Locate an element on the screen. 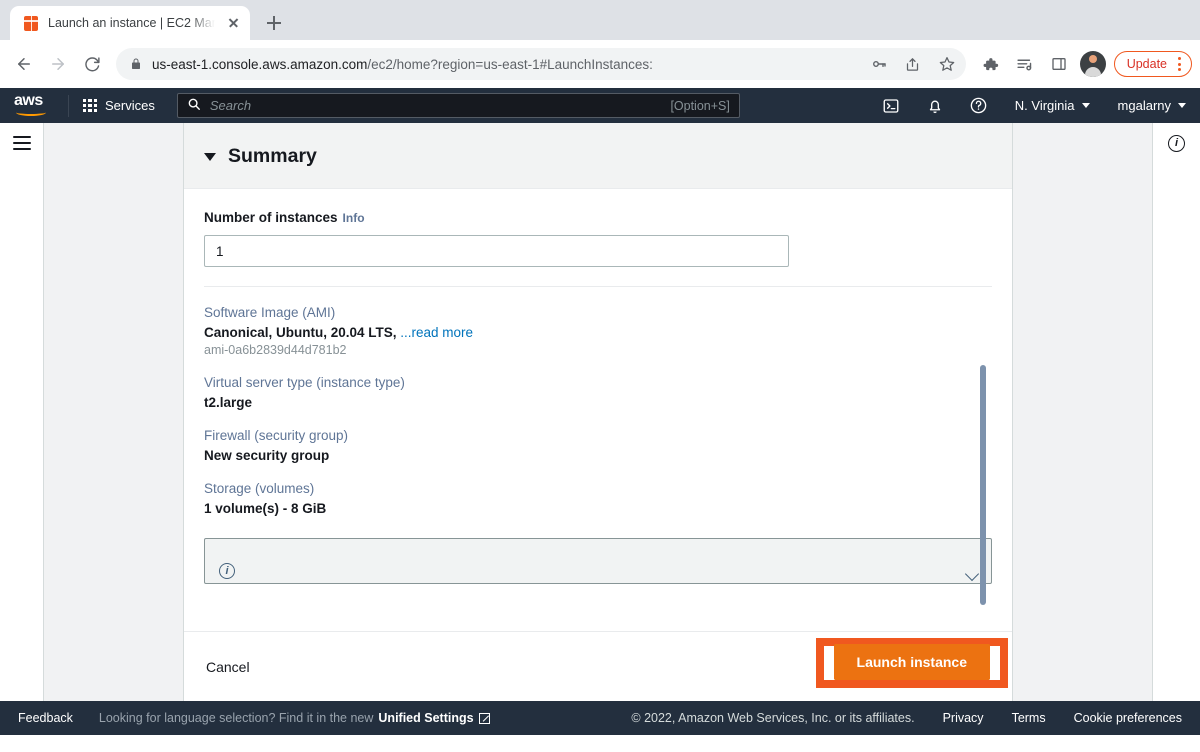 The width and height of the screenshot is (1200, 752). key-icon is located at coordinates (879, 64).